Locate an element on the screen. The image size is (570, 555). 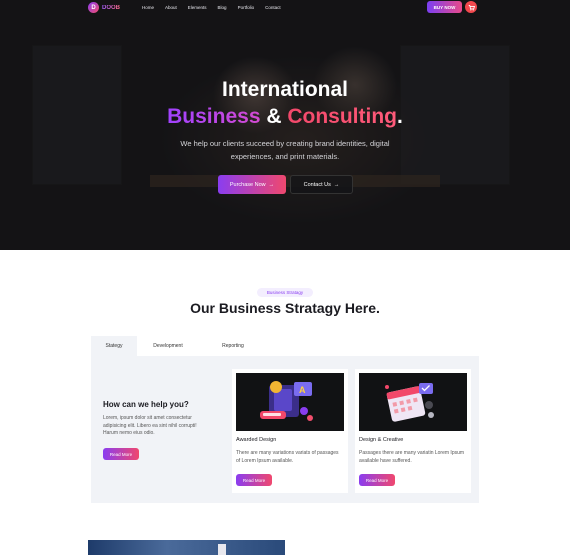
logo: D DOOB is located at coordinates (104, 7).